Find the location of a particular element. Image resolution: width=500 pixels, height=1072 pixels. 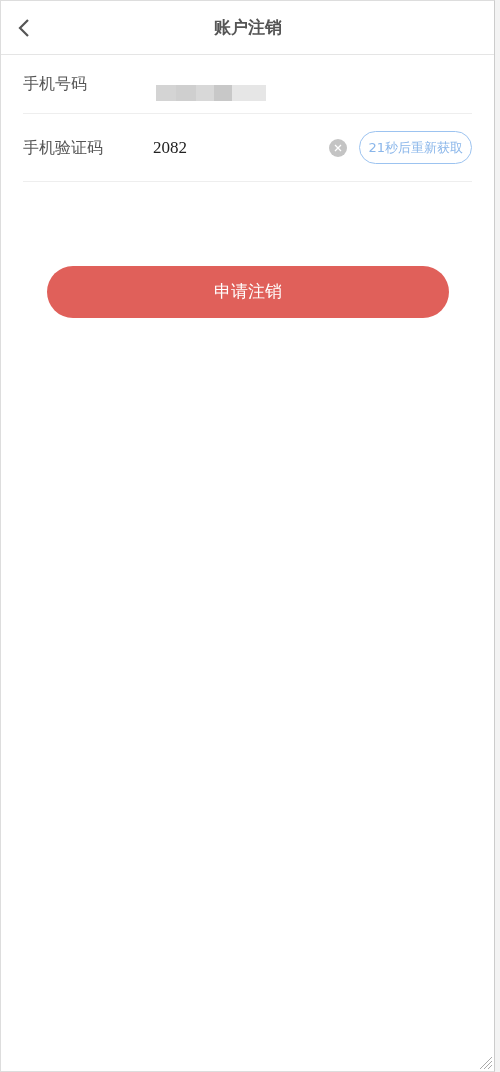

resize-grip-icon is located at coordinates (485, 1062).